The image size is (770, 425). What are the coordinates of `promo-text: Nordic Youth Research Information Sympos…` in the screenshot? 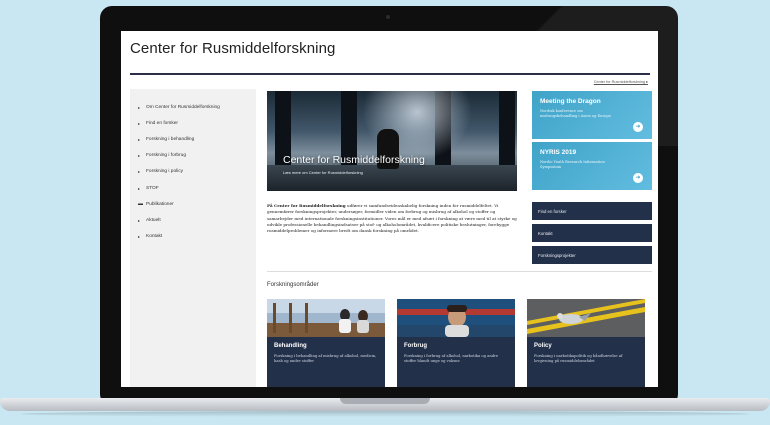 It's located at (572, 164).